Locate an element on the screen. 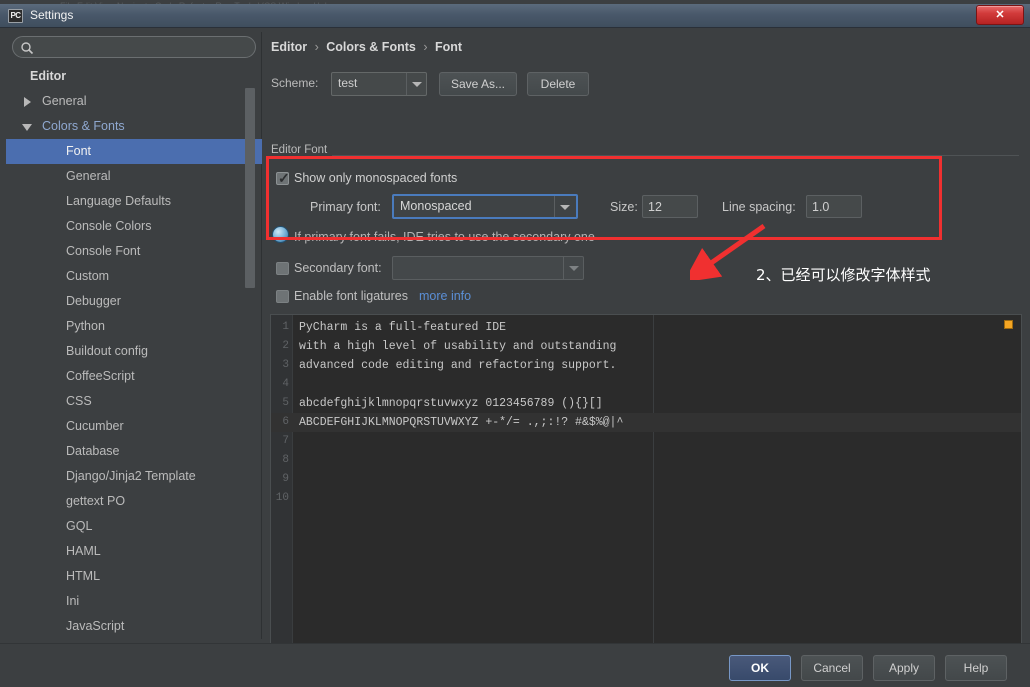 The width and height of the screenshot is (1030, 687). line-number: 3 is located at coordinates (285, 365).